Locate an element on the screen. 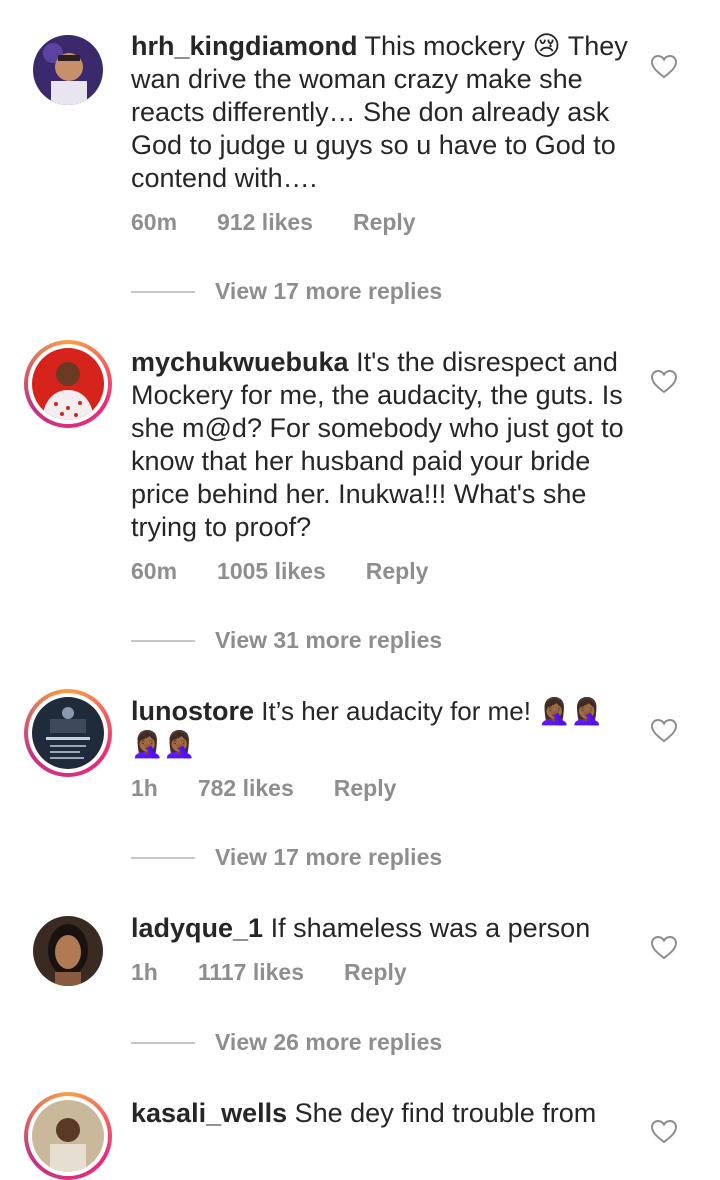 The height and width of the screenshot is (1180, 720). comment-meta: 1h 1117 likes Reply is located at coordinates (269, 972).